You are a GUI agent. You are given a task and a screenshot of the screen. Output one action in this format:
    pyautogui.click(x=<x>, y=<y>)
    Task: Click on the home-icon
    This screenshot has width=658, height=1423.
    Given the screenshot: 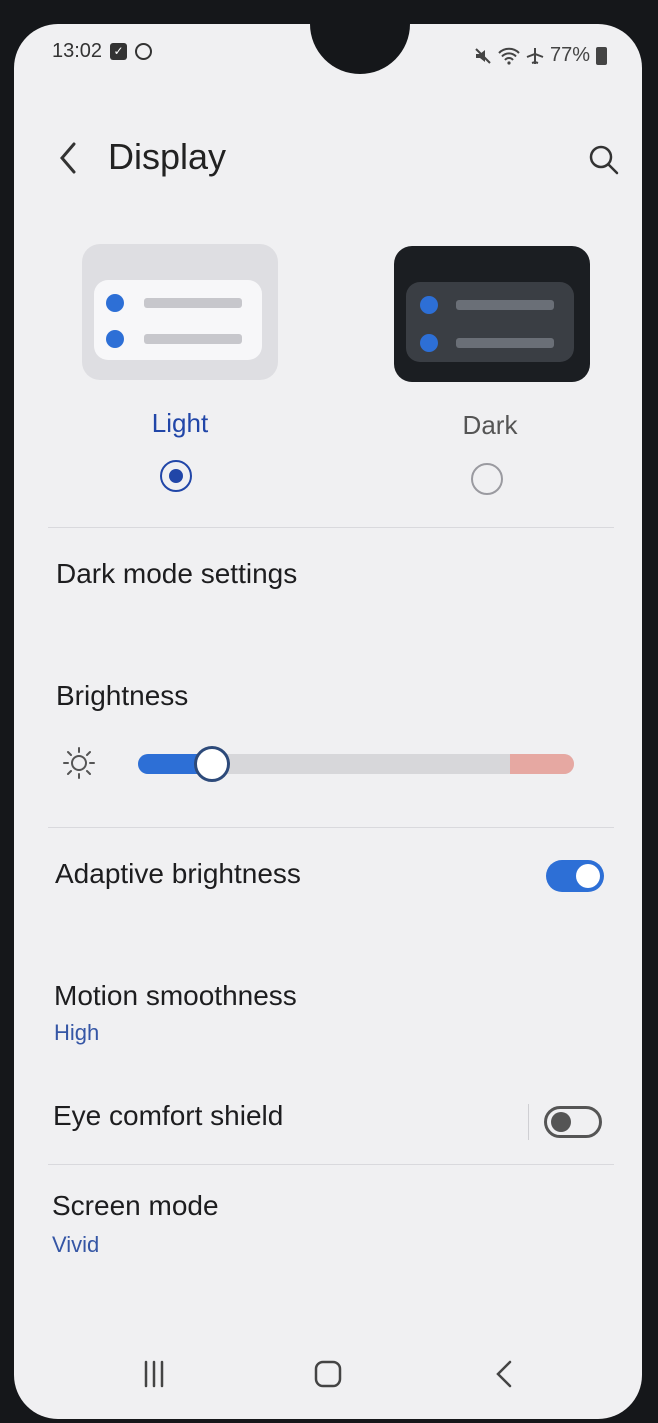 What is the action you would take?
    pyautogui.click(x=328, y=1374)
    